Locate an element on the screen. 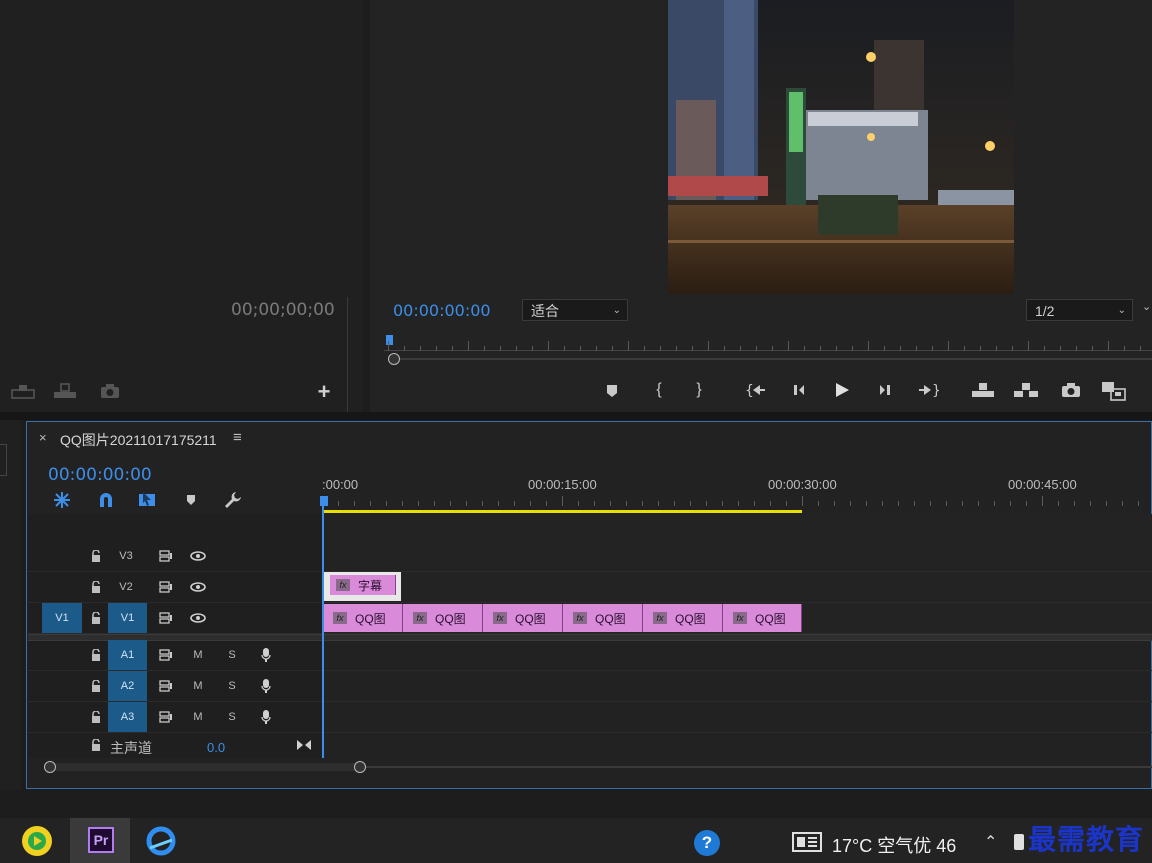 This screenshot has height=863, width=1152. mark-in-icon: { is located at coordinates (659, 390).